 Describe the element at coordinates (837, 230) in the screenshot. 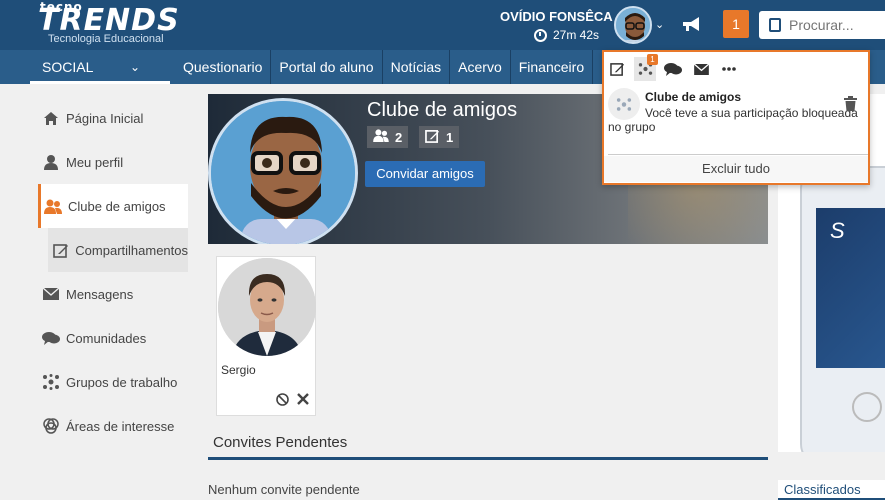

I see `phone-screen-text: S` at that location.